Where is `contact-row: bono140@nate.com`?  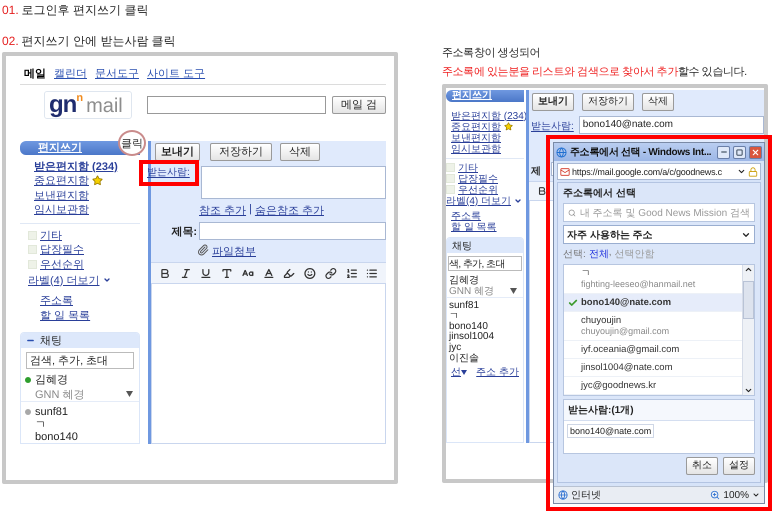 contact-row: bono140@nate.com is located at coordinates (653, 303).